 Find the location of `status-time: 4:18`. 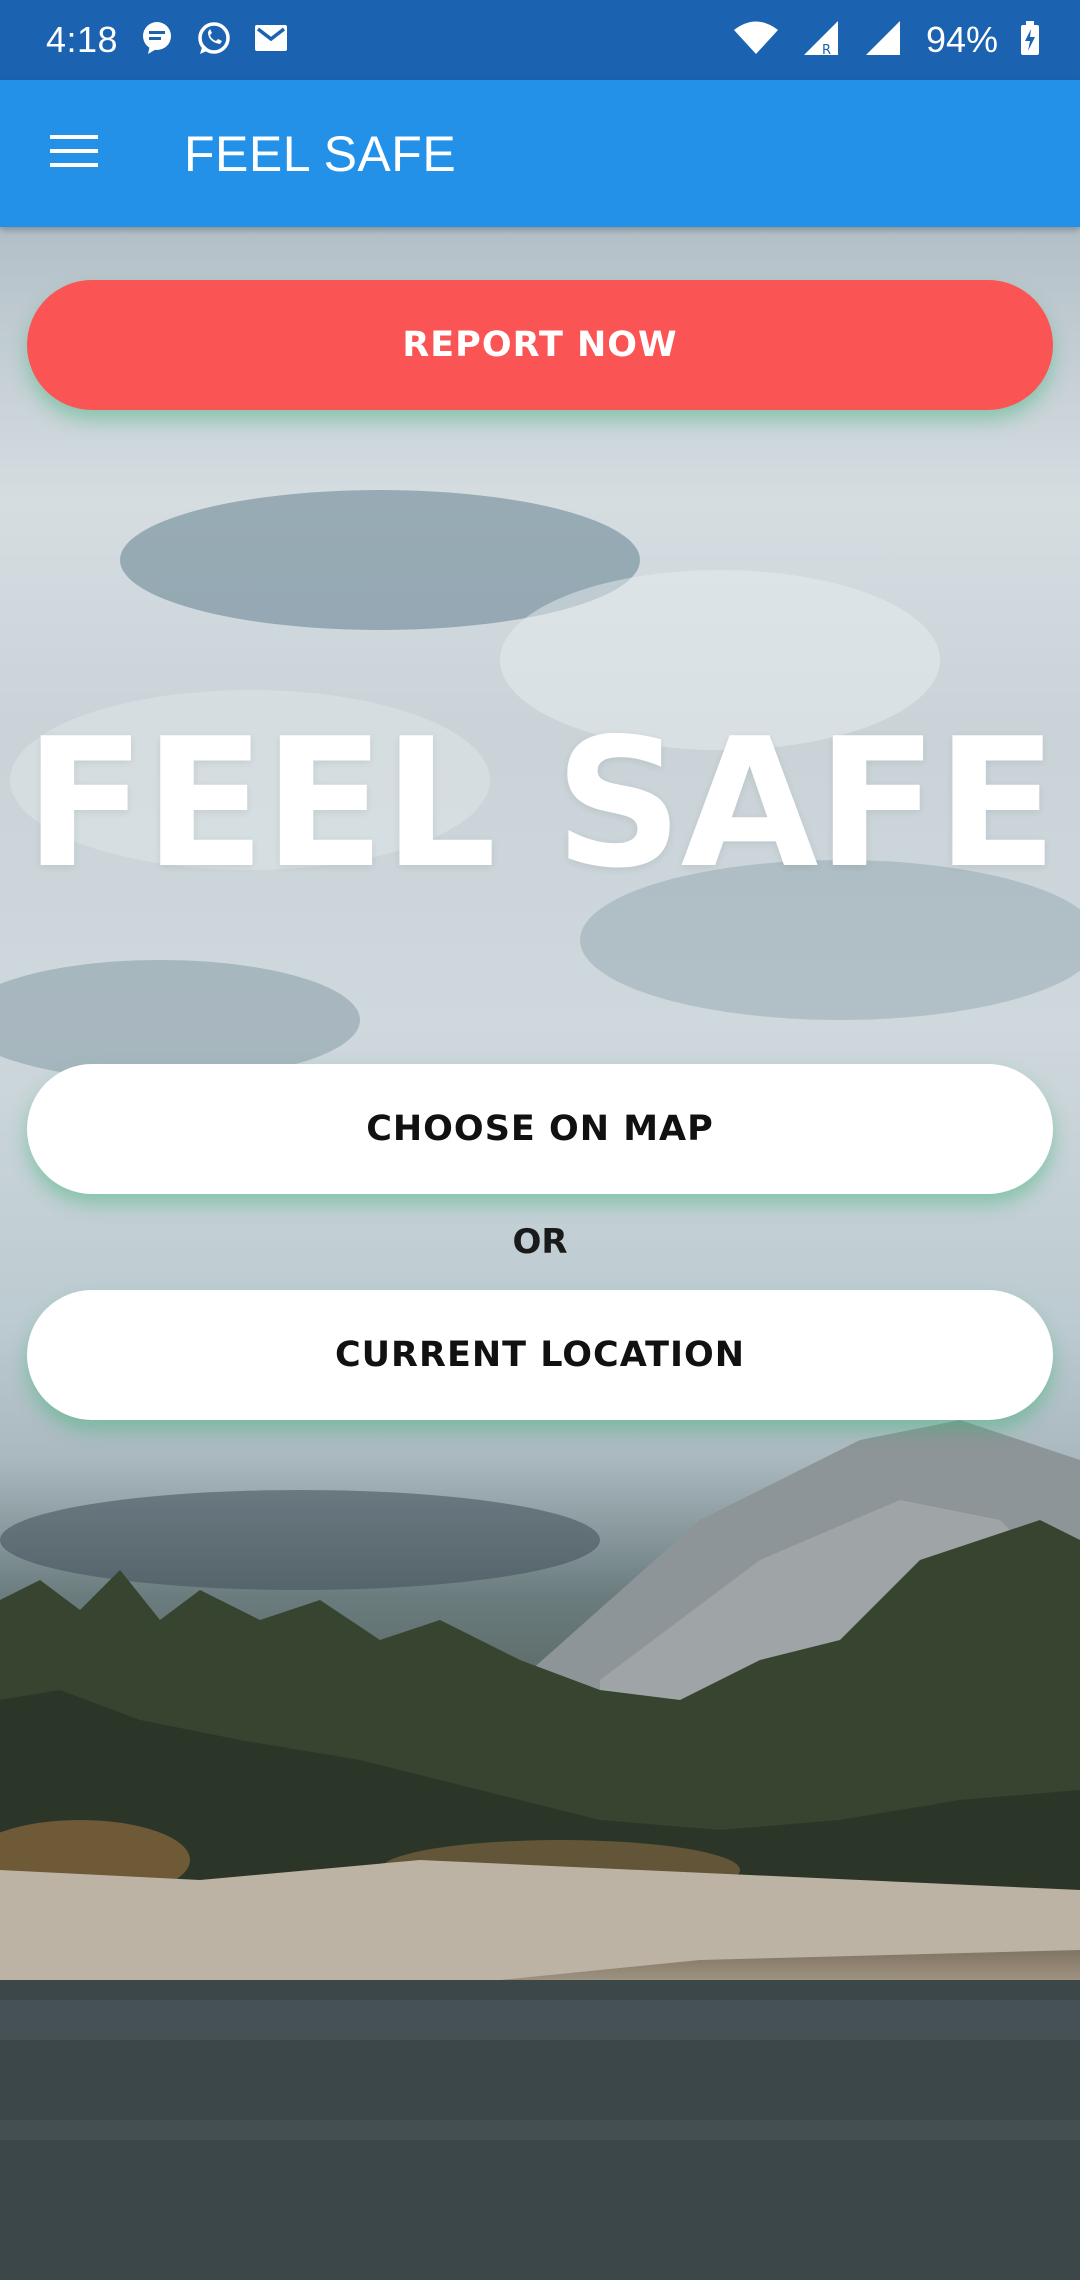

status-time: 4:18 is located at coordinates (82, 39).